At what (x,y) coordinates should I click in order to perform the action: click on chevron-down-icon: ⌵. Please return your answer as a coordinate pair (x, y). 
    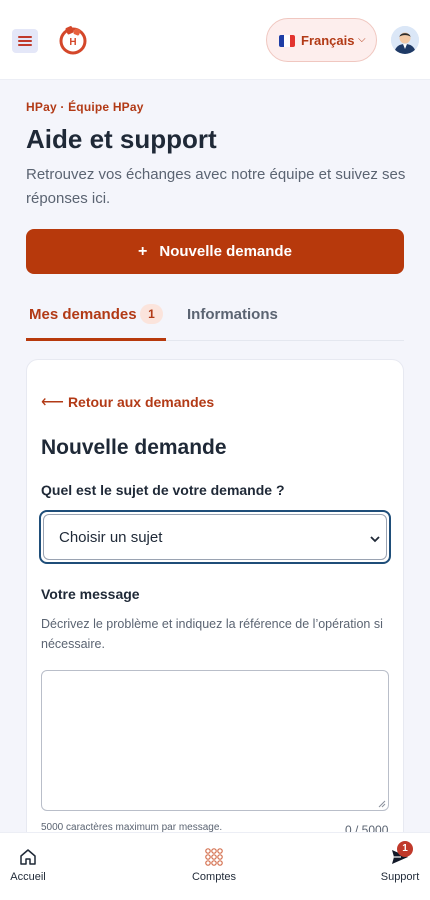
    Looking at the image, I should click on (362, 39).